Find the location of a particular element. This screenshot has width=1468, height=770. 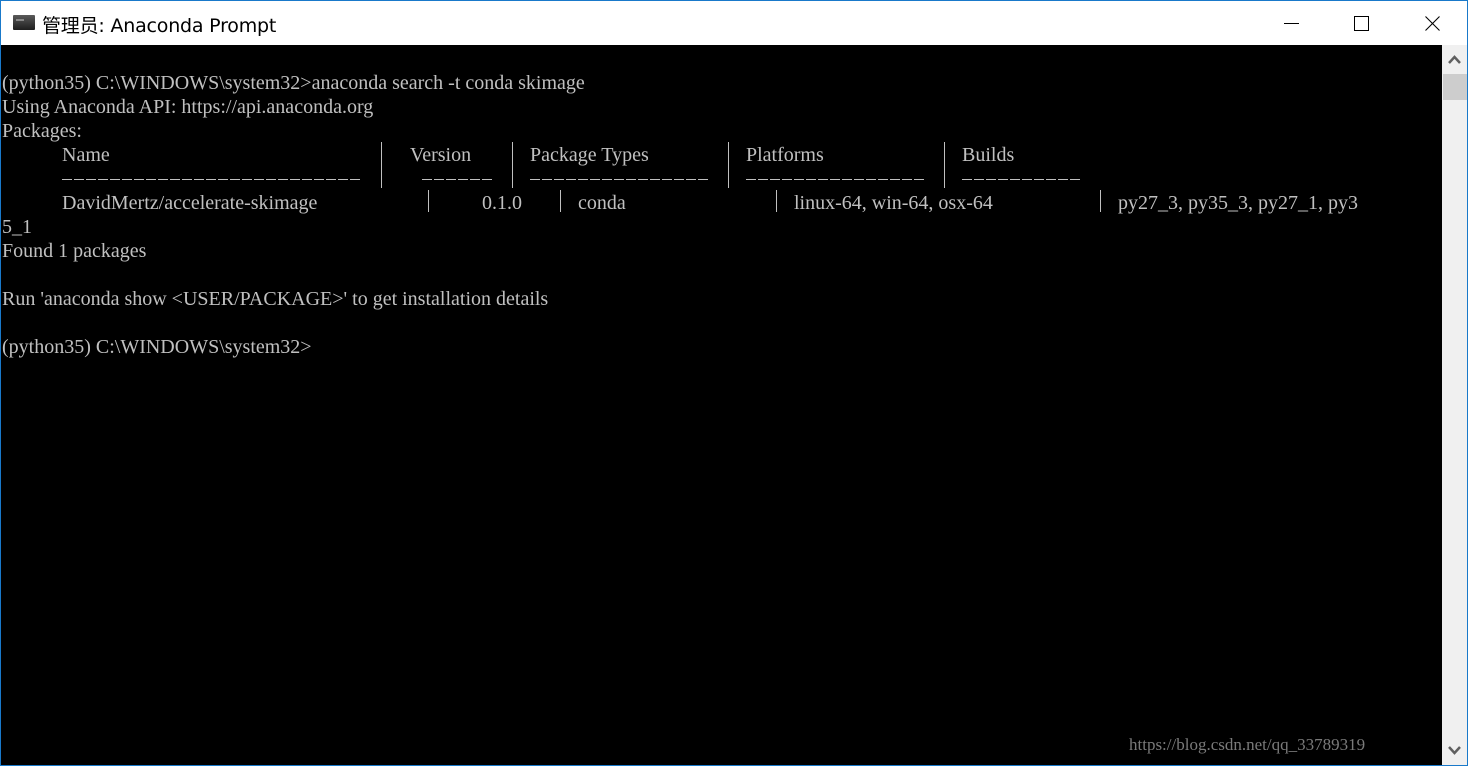

table-cell-package-types: conda is located at coordinates (602, 203).